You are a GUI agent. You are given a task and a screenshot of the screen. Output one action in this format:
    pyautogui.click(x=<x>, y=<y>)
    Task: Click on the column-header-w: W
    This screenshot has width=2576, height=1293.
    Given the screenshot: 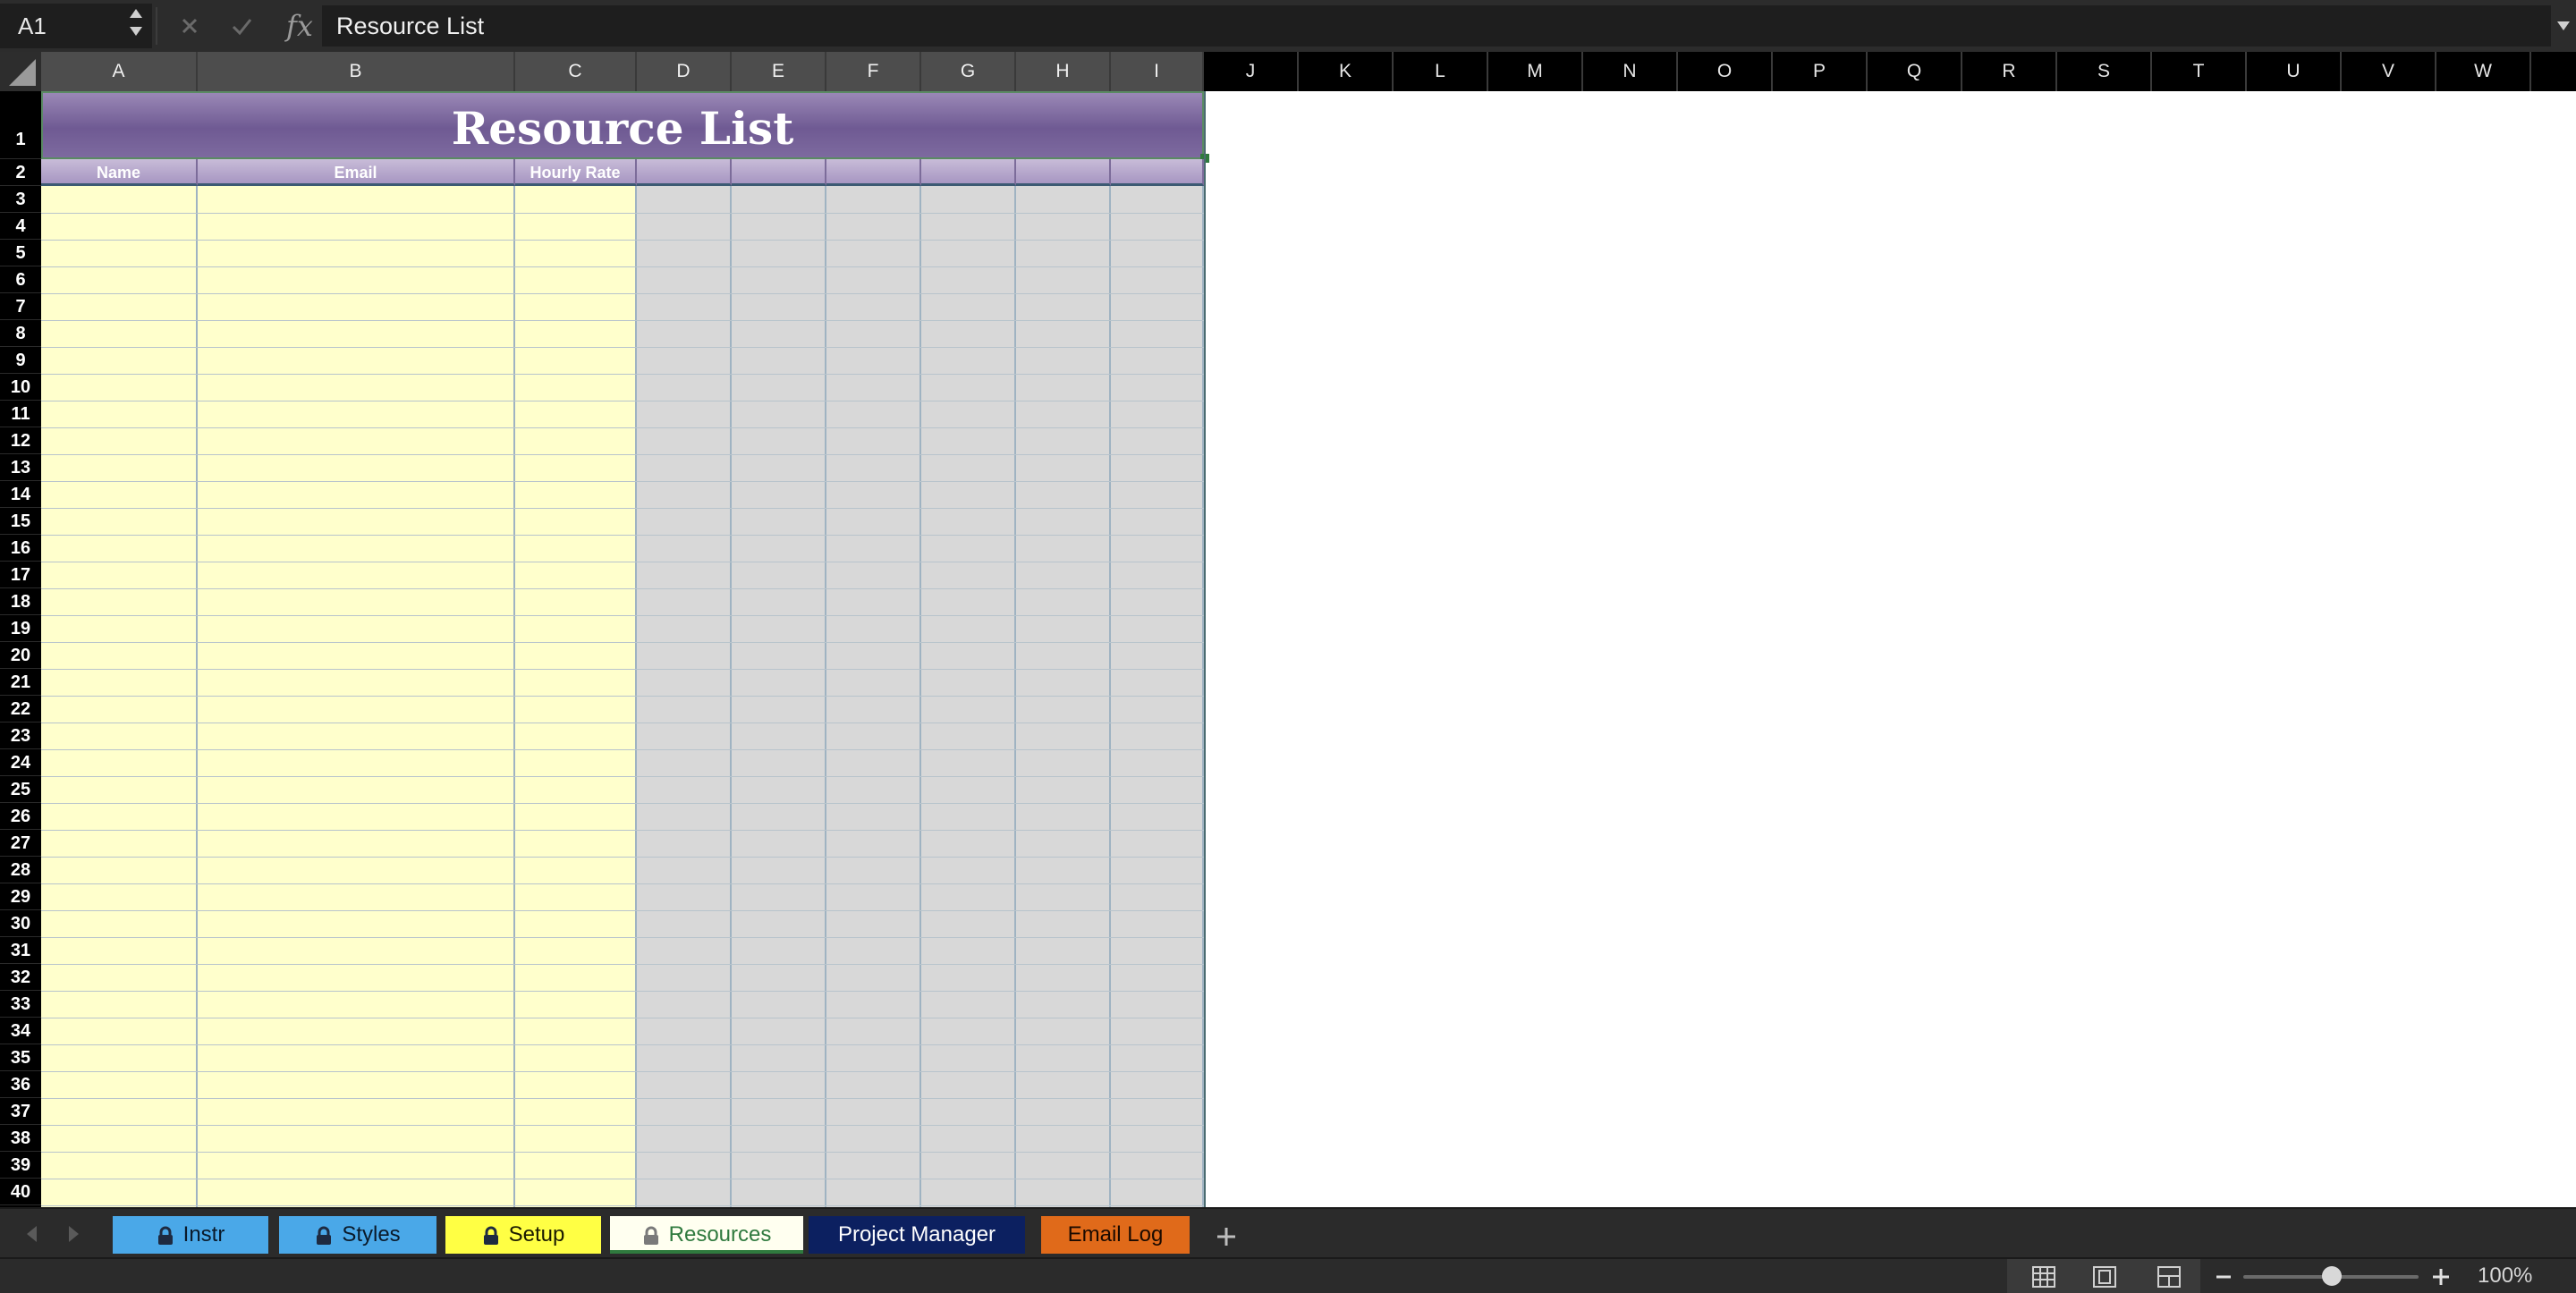 What is the action you would take?
    pyautogui.click(x=2483, y=72)
    